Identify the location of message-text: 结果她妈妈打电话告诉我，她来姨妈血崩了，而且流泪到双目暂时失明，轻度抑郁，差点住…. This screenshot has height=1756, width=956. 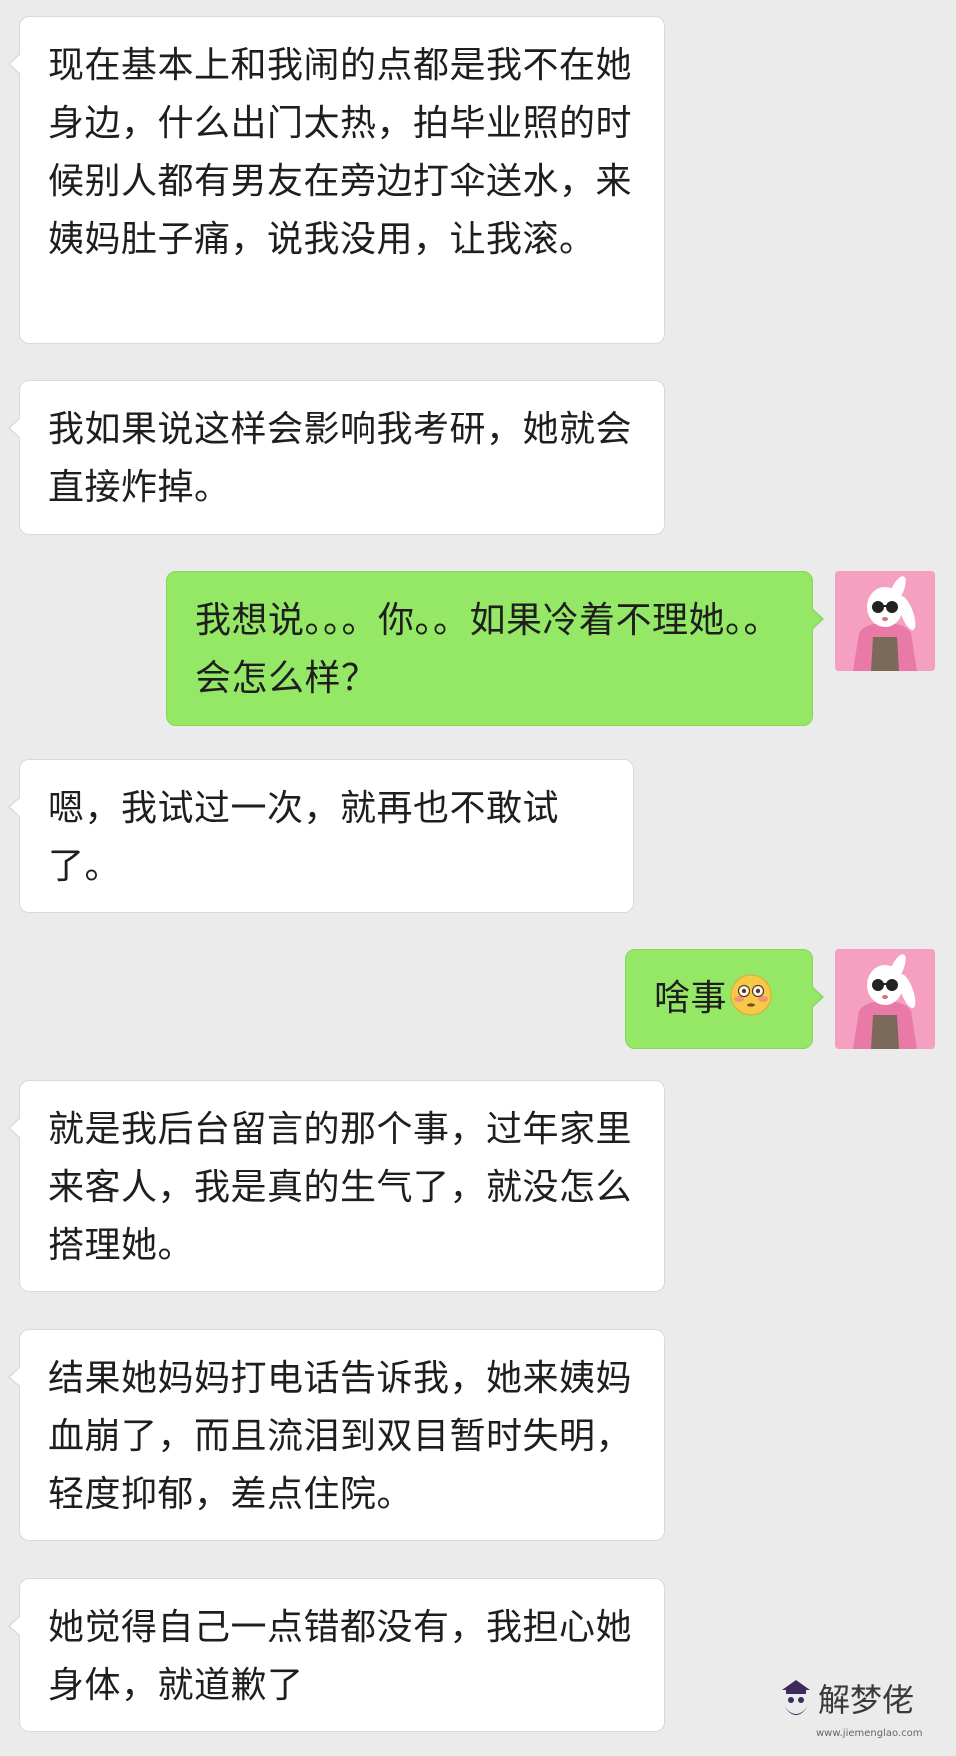
(340, 1436).